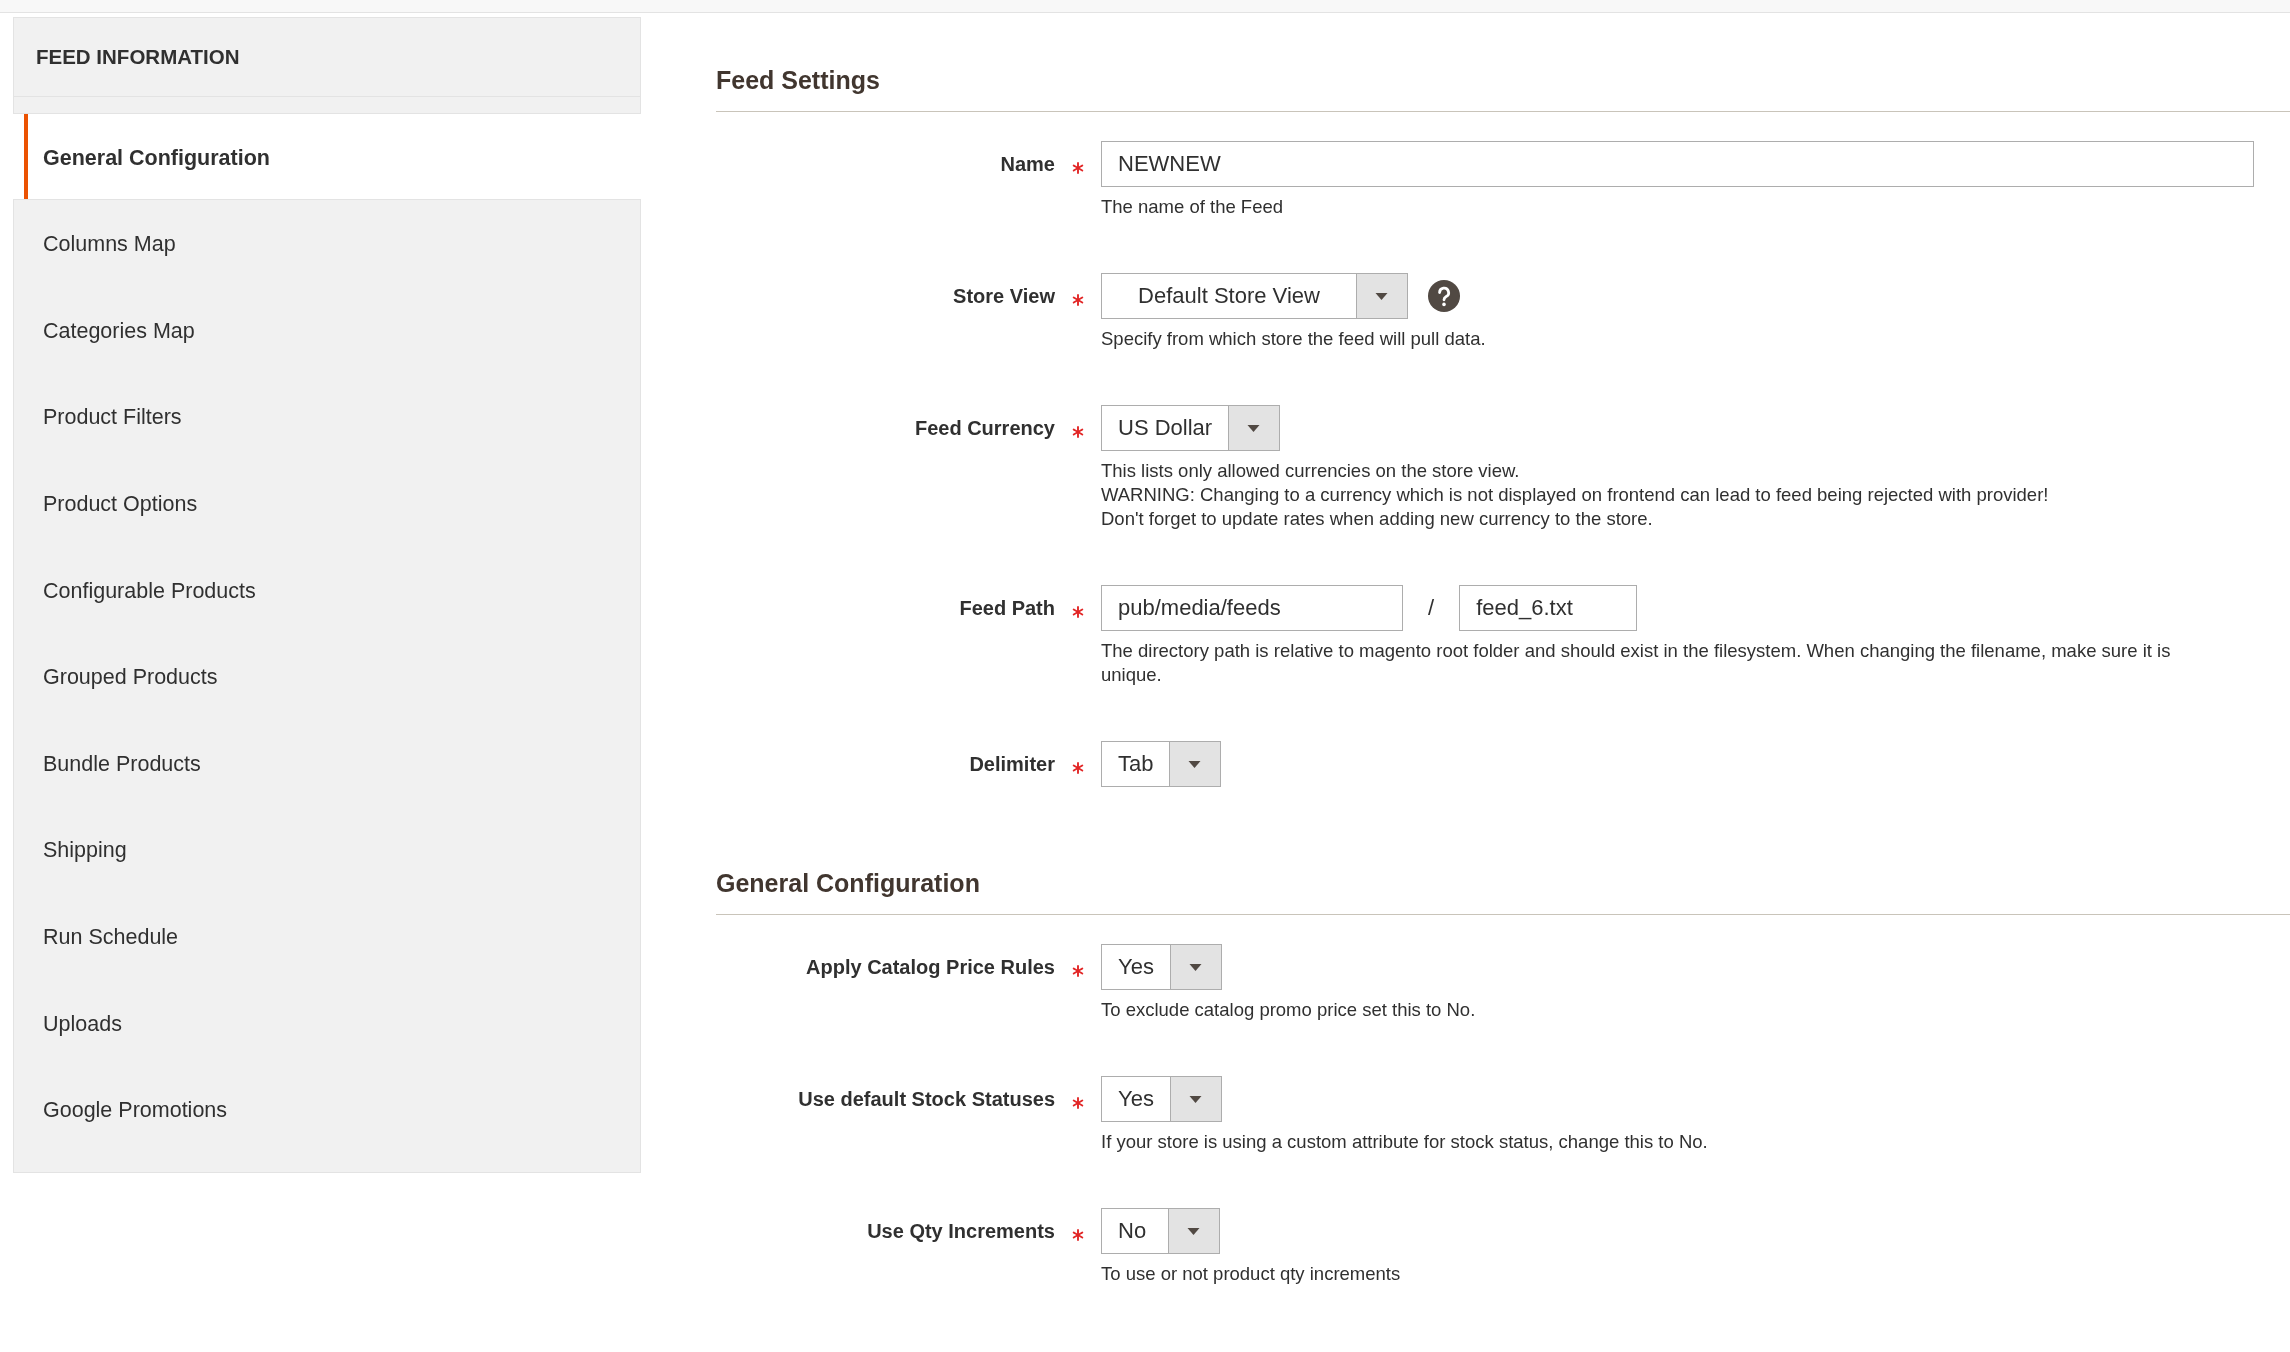 The image size is (2290, 1352). What do you see at coordinates (1404, 1142) in the screenshot?
I see `hint-text: If your store is using a custom attribute for stock status, change this to No.` at bounding box center [1404, 1142].